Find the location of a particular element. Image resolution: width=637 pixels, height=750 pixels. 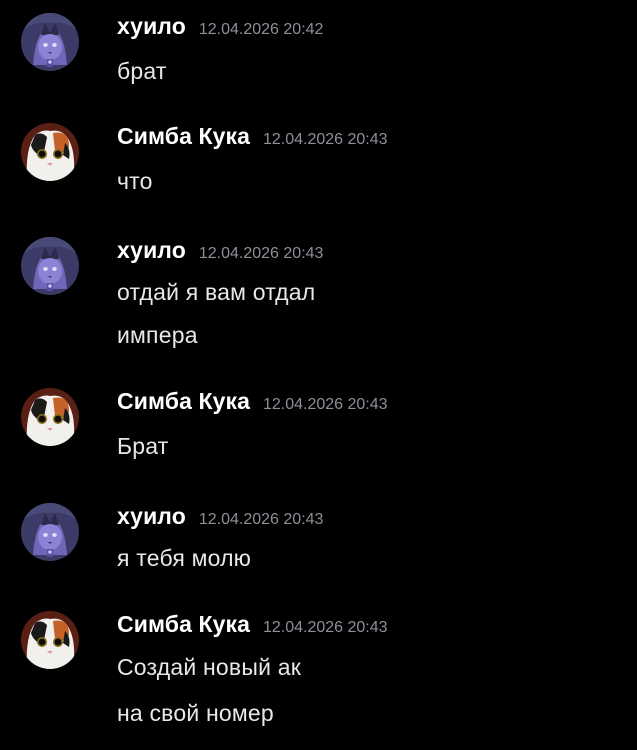

message-text: отдай я вам отдал is located at coordinates (216, 292).